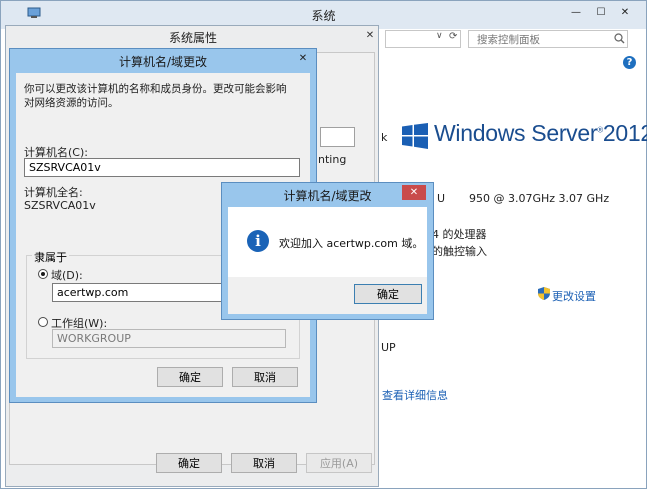 The image size is (647, 489). I want to click on computer-name-input: SZSRVCA01v, so click(162, 167).